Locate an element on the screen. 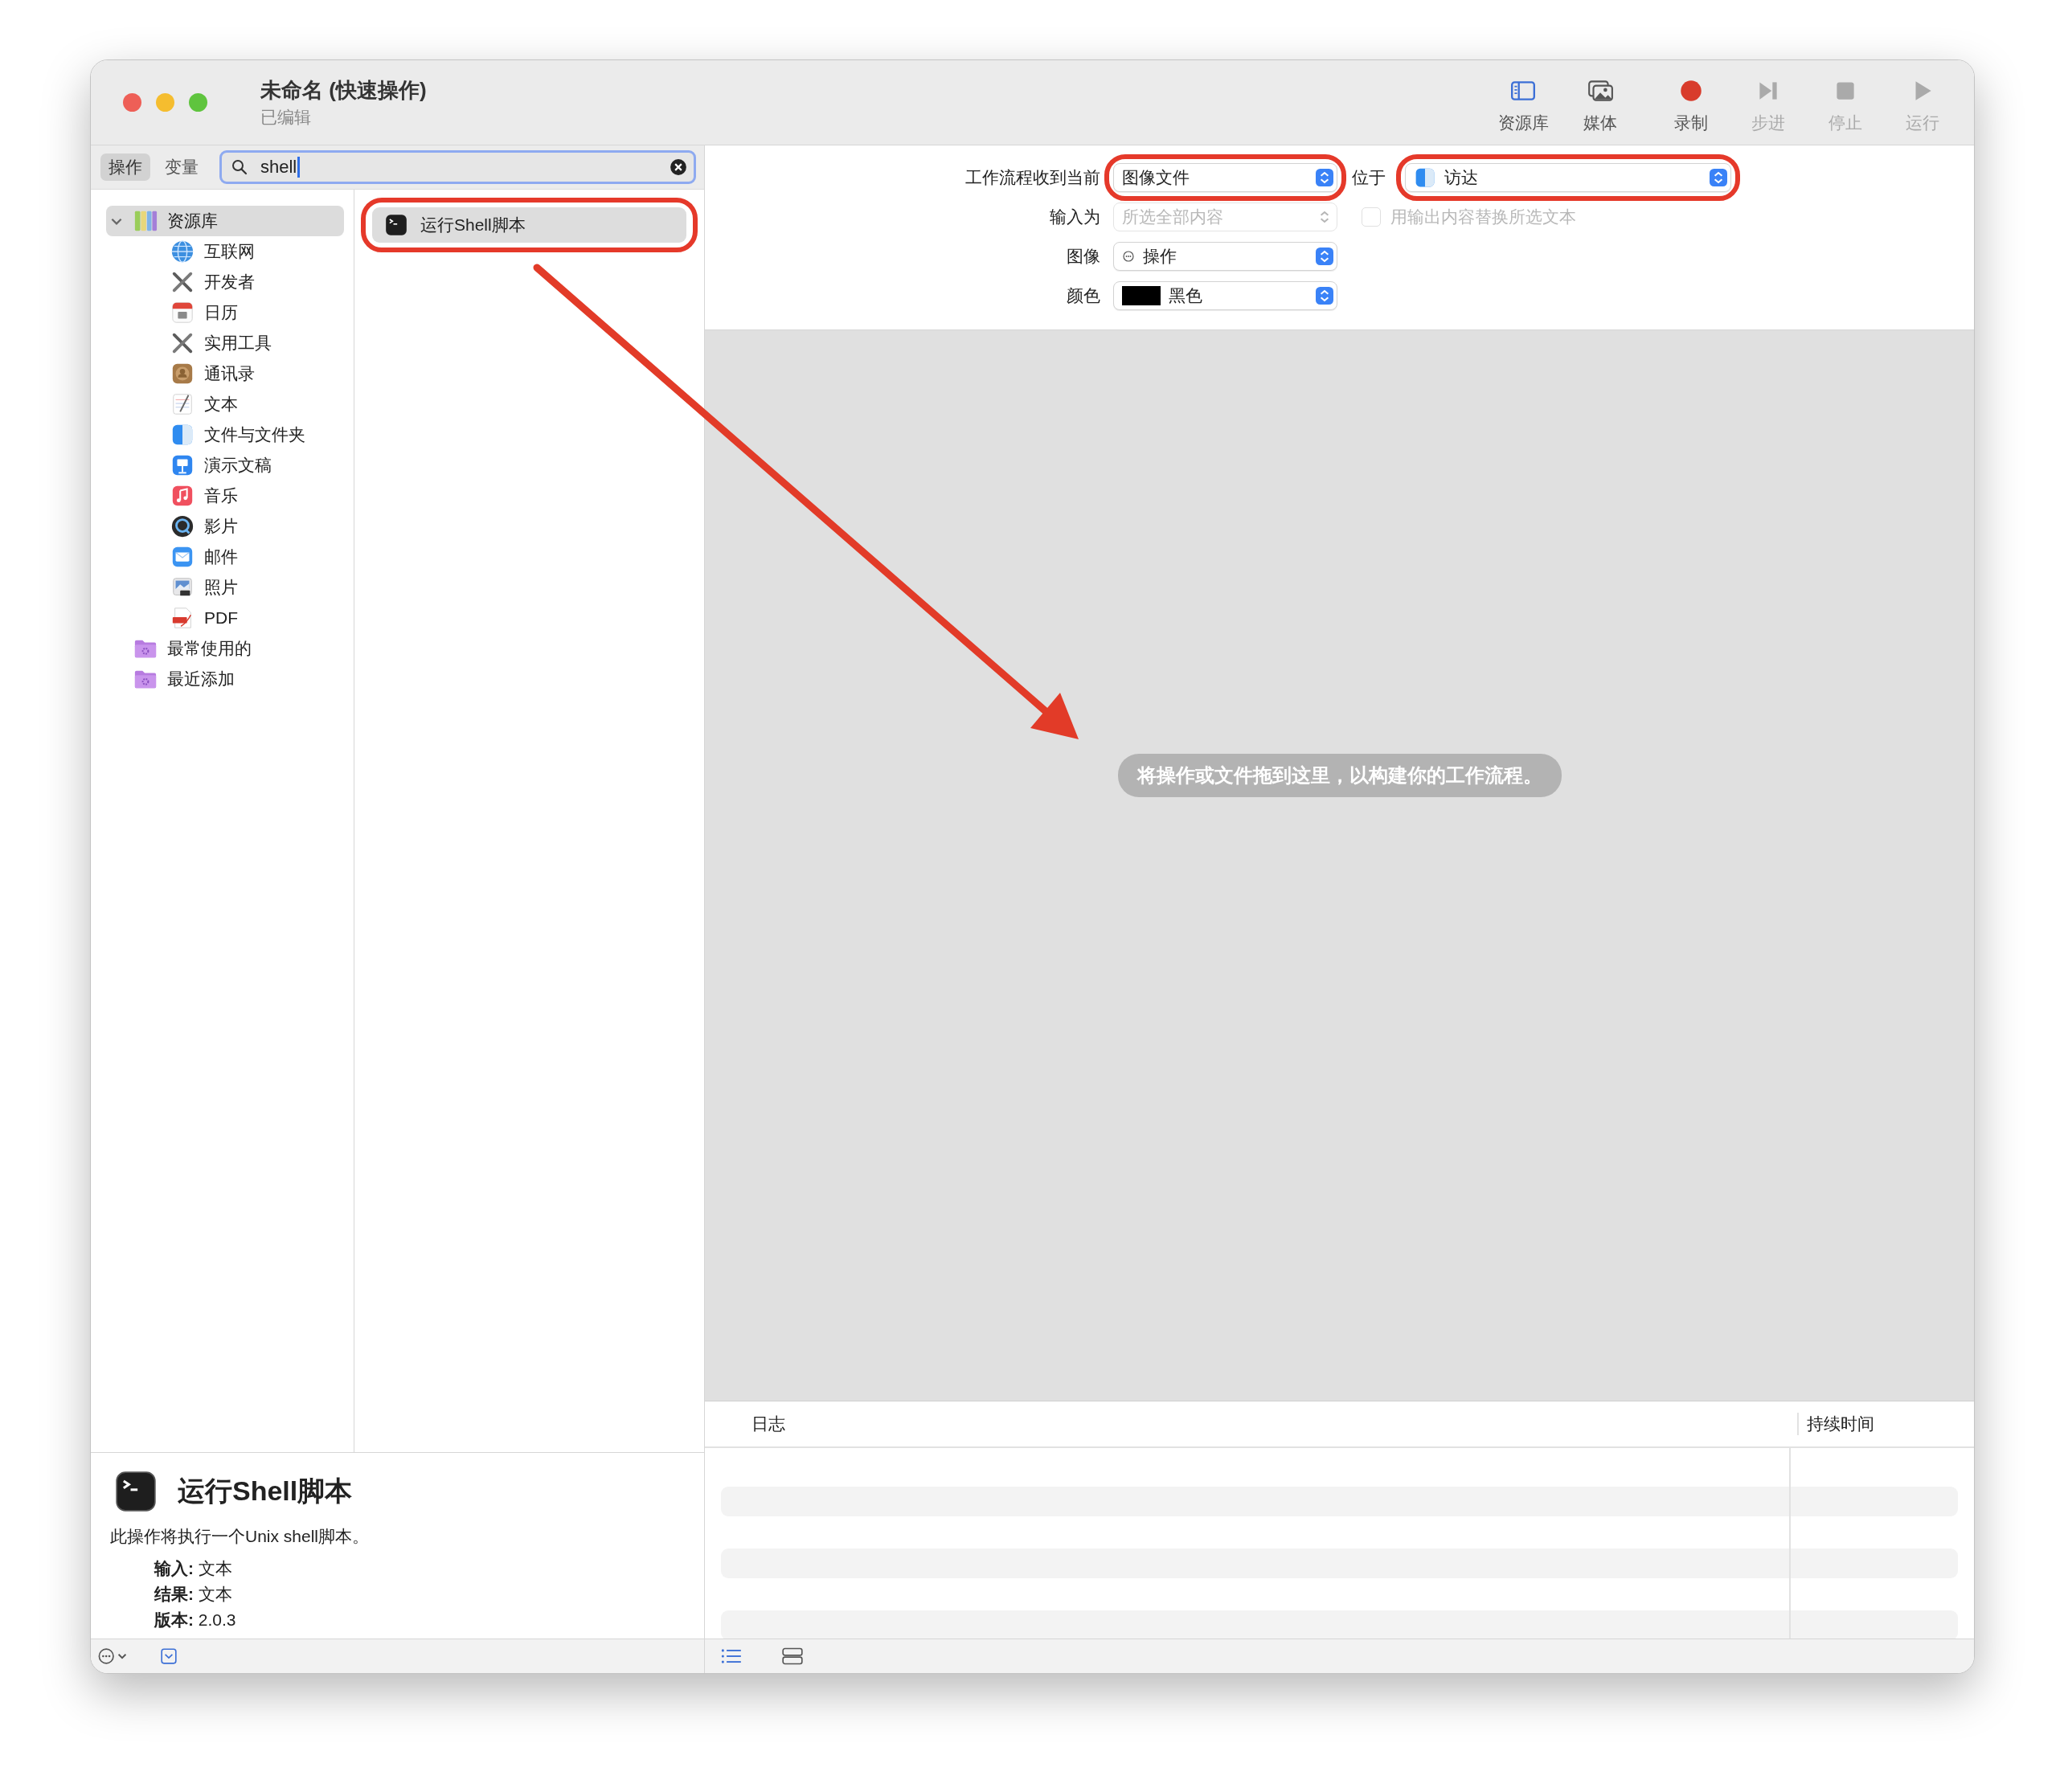 The image size is (2064, 1792). calendar-icon is located at coordinates (182, 313).